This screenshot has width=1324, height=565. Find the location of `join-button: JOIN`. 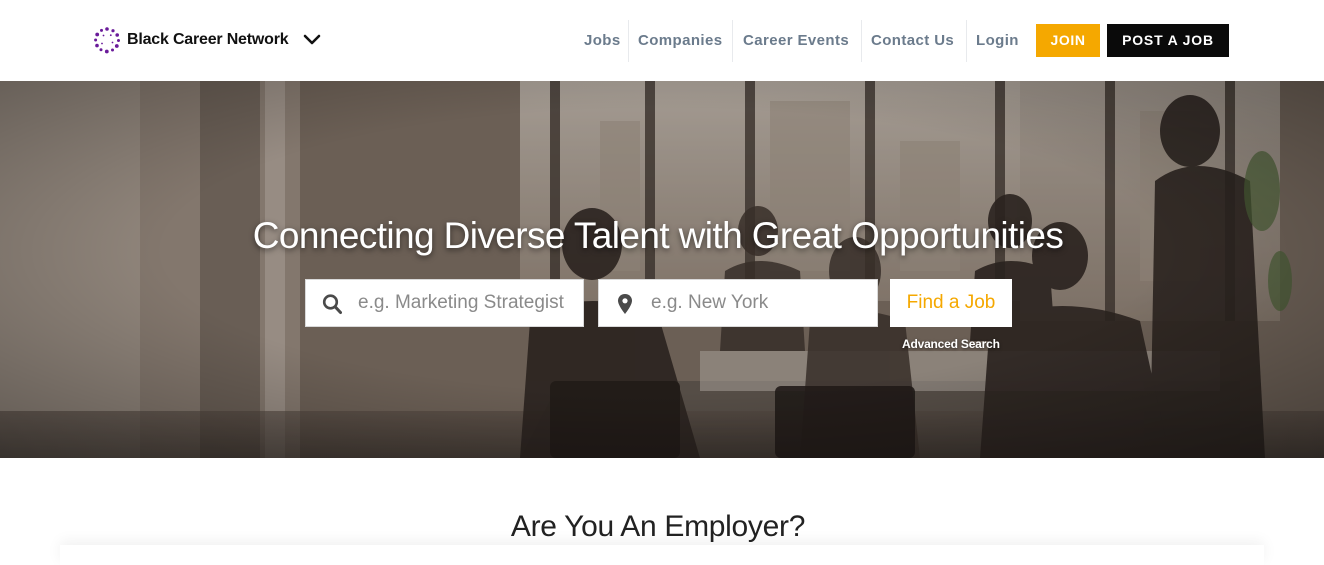

join-button: JOIN is located at coordinates (1068, 40).